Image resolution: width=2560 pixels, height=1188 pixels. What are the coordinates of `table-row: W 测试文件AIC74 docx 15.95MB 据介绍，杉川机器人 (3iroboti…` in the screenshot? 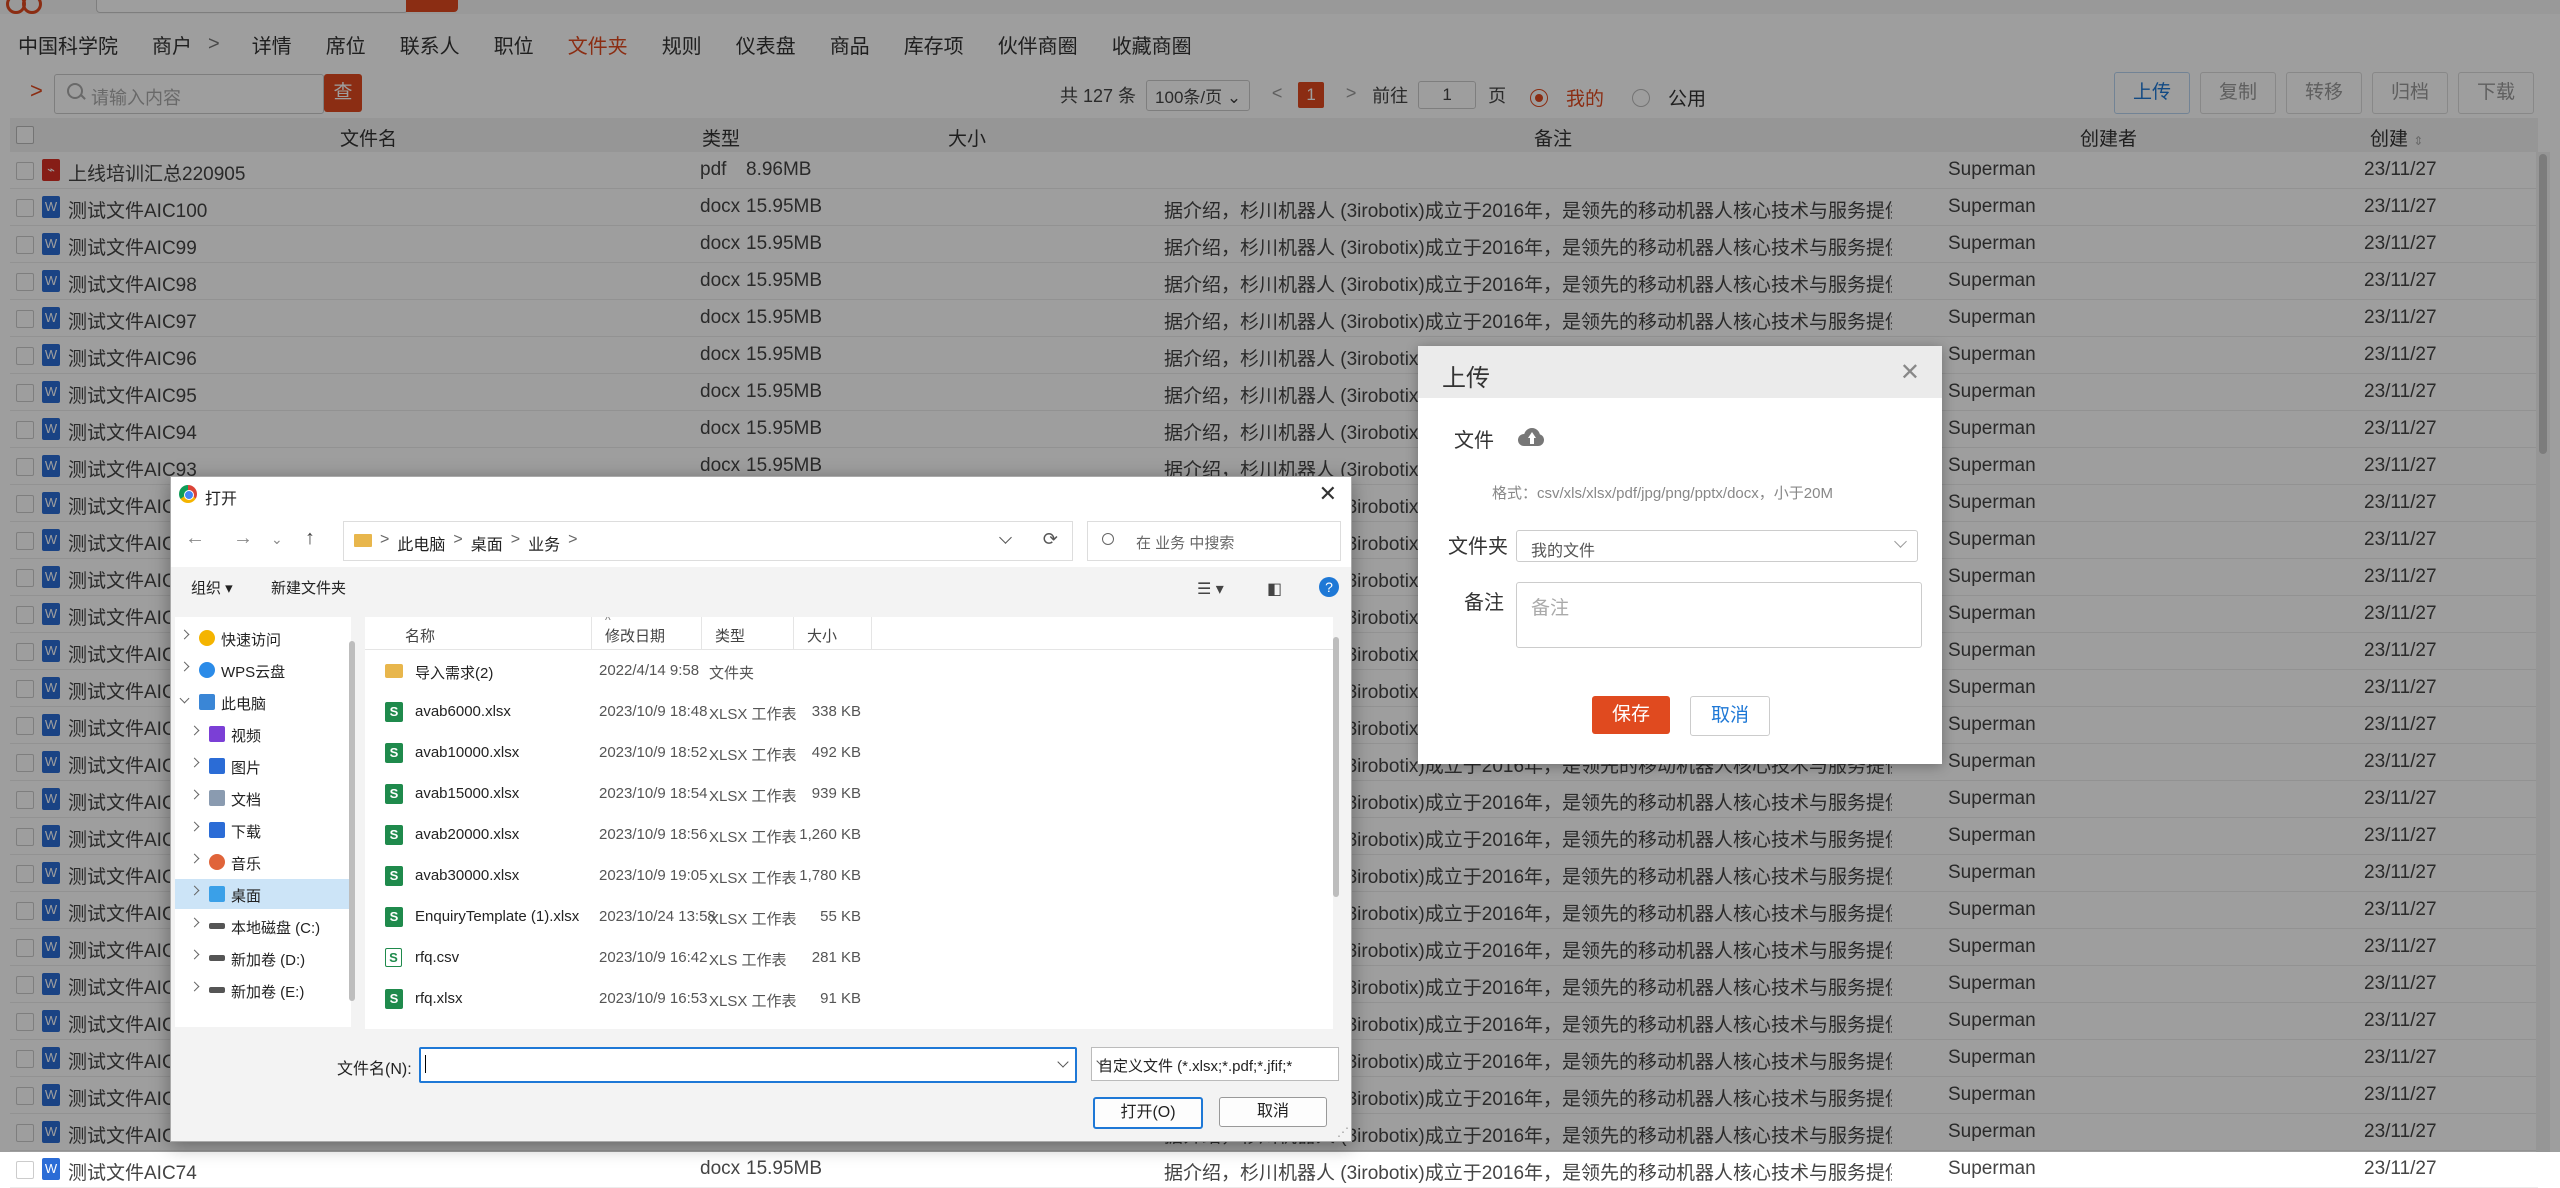 It's located at (1274, 1169).